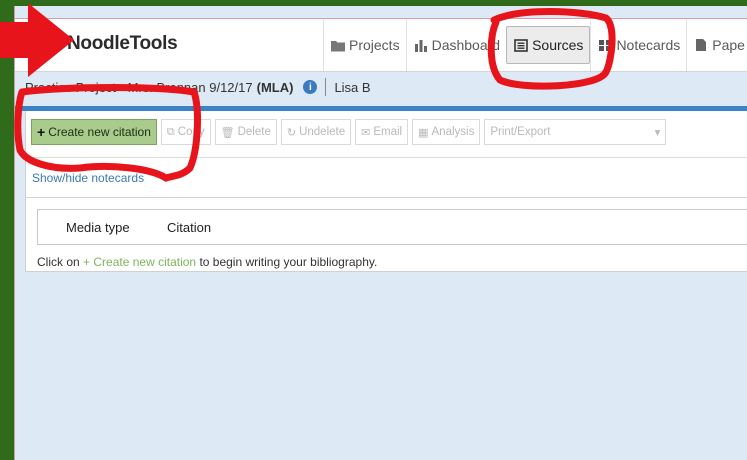 This screenshot has height=460, width=747. I want to click on tab-paper: Pape, so click(716, 45).